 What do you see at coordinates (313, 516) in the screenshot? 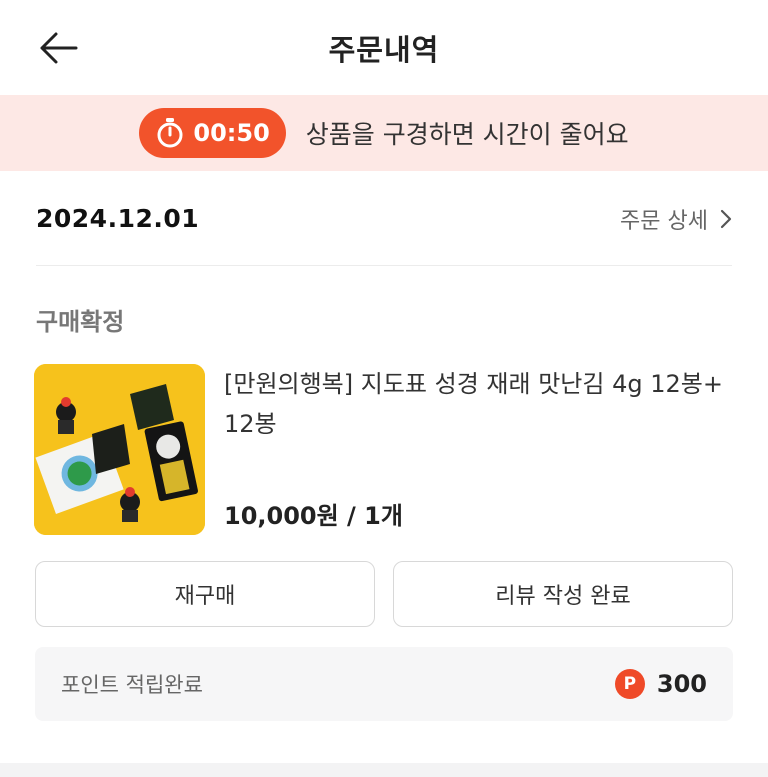
I see `product-price: 10,000원 / 1개` at bounding box center [313, 516].